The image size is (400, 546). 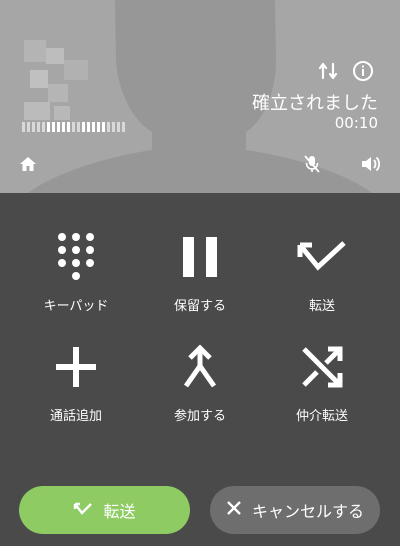 What do you see at coordinates (200, 257) in the screenshot?
I see `pause-icon` at bounding box center [200, 257].